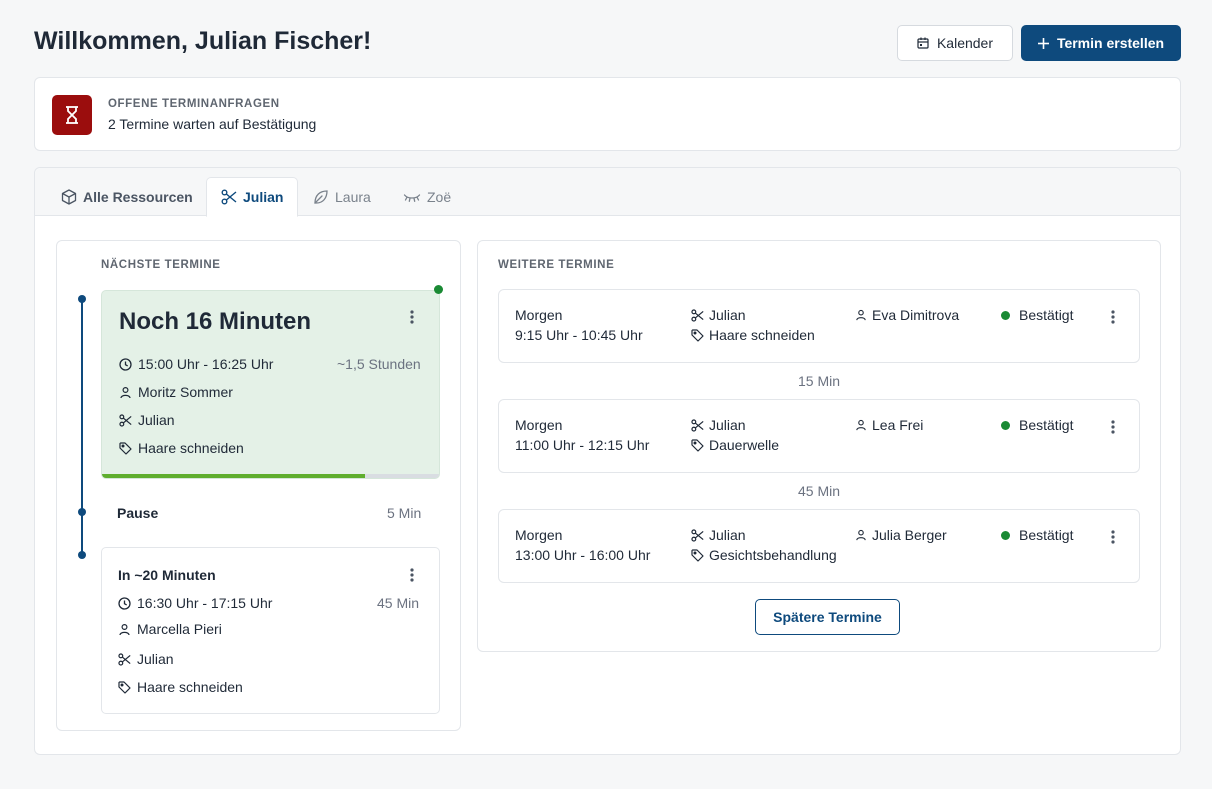 Image resolution: width=1212 pixels, height=789 pixels. I want to click on tab-zoe: Zoë, so click(427, 196).